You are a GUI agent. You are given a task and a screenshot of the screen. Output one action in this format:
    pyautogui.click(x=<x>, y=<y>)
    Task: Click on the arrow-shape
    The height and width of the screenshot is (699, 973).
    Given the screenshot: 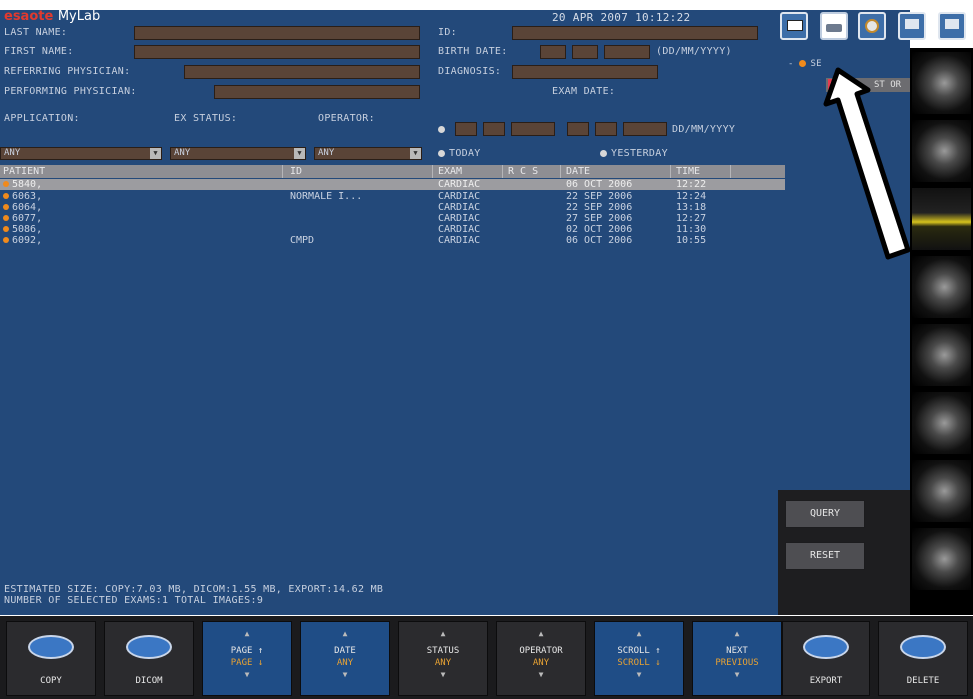 What is the action you would take?
    pyautogui.click(x=867, y=163)
    